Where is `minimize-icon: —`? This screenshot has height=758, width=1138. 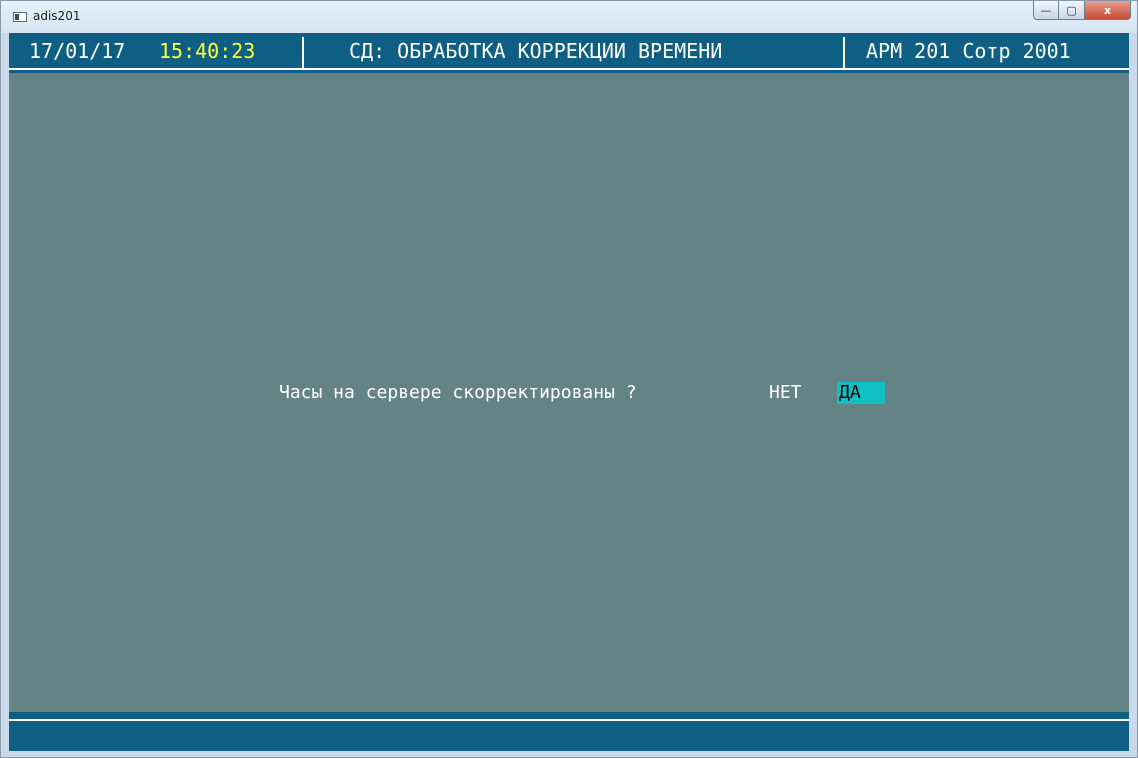
minimize-icon: — is located at coordinates (1046, 10).